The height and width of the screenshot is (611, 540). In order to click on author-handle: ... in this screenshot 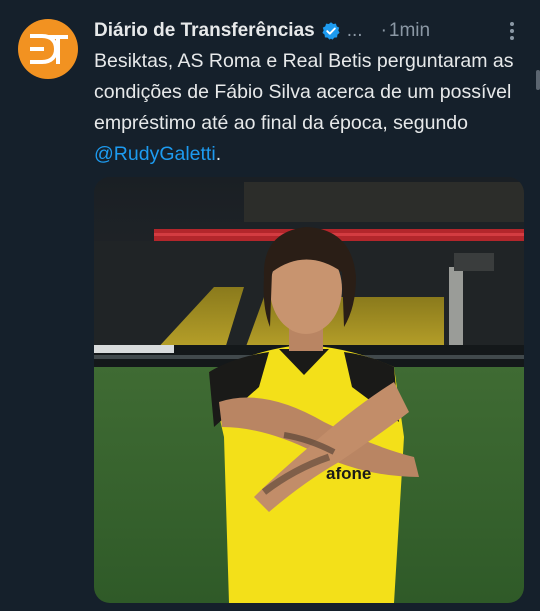, I will do `click(355, 31)`.